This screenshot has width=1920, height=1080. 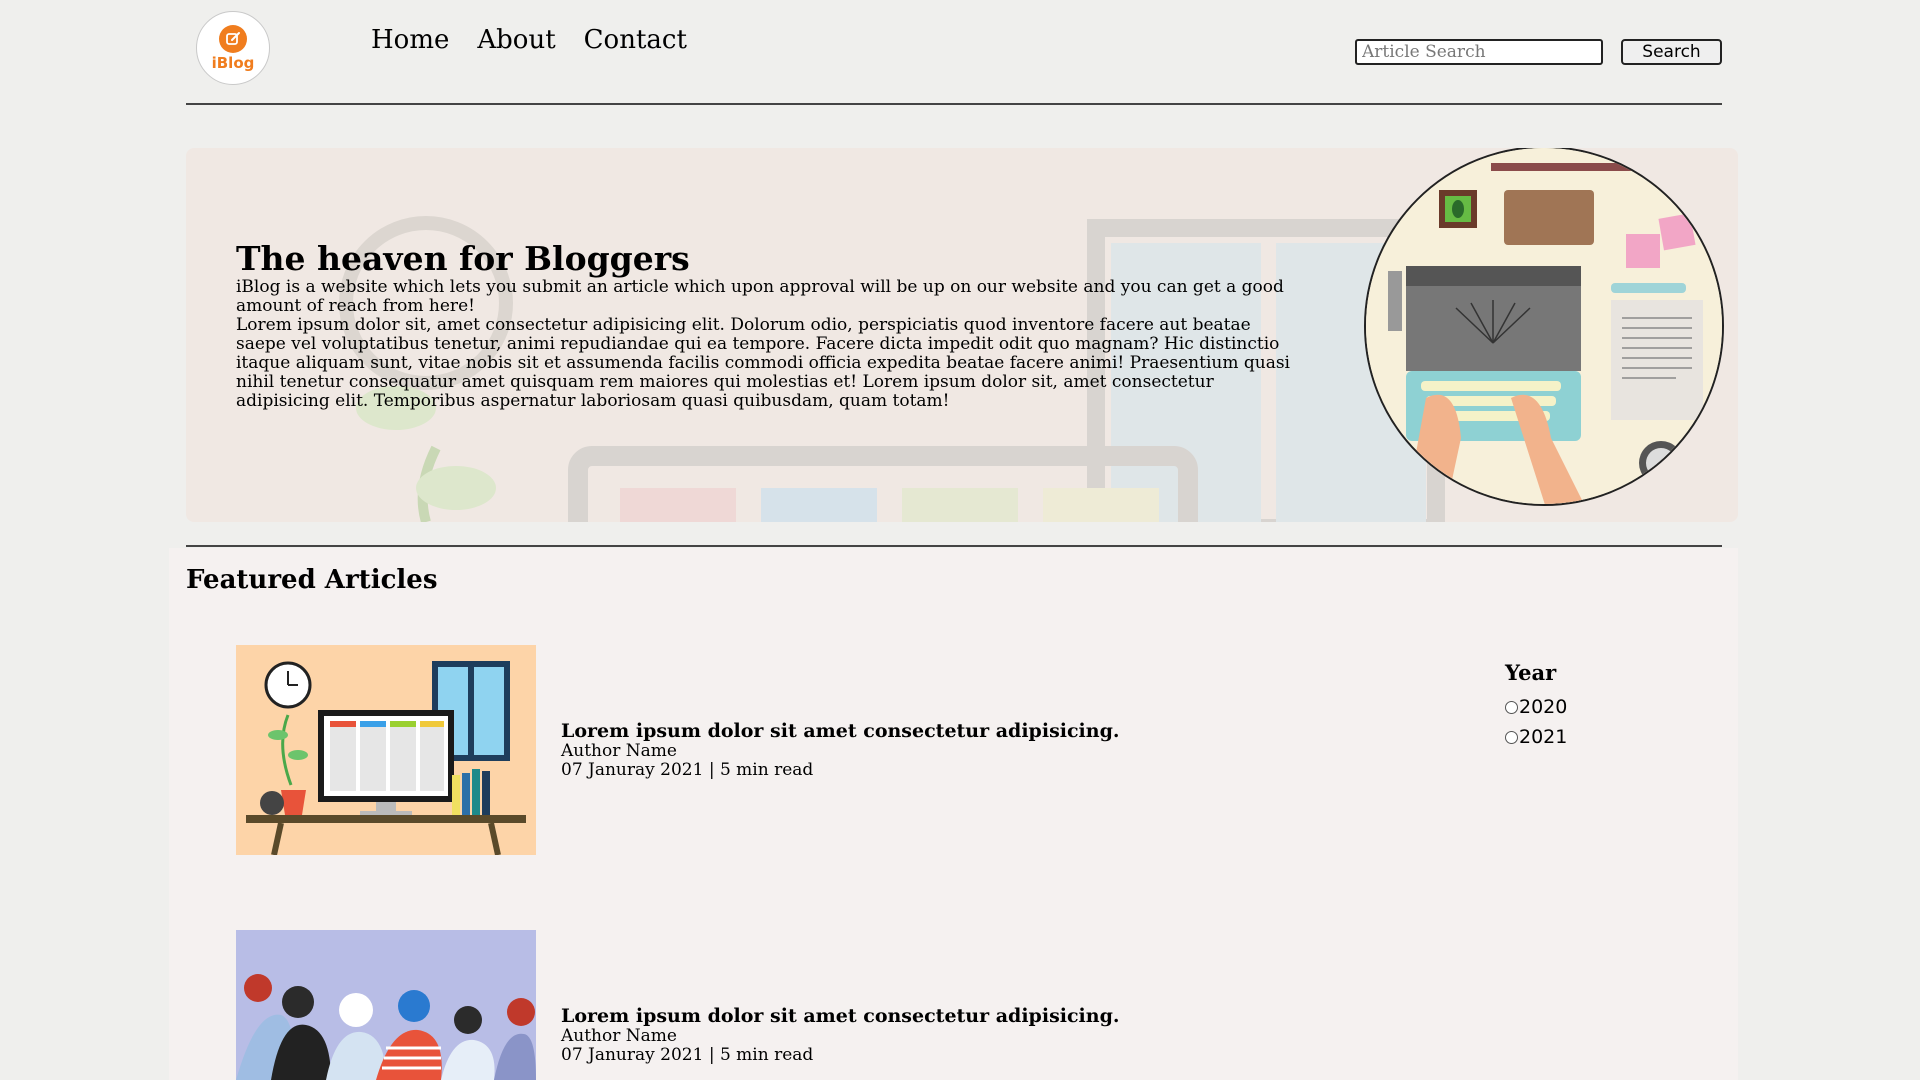 I want to click on header-divider, so click(x=954, y=104).